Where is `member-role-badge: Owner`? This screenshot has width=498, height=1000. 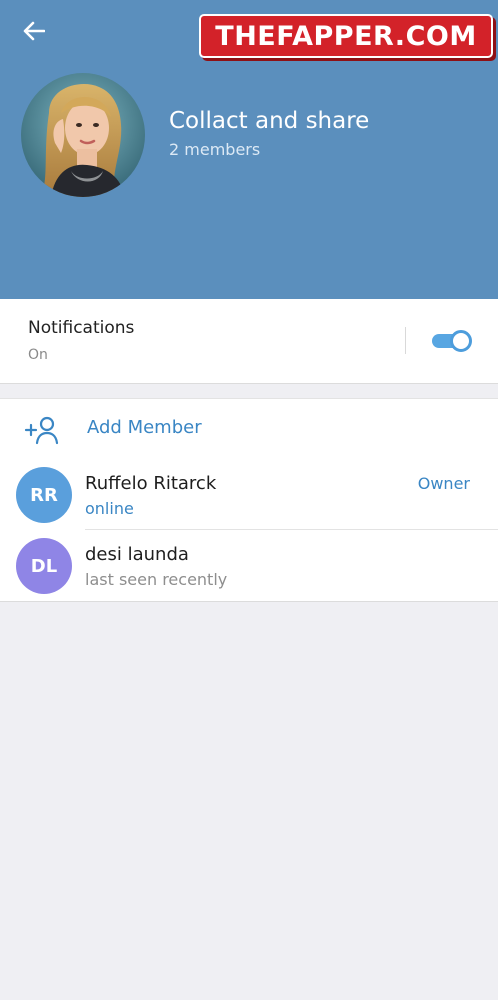
member-role-badge: Owner is located at coordinates (443, 483).